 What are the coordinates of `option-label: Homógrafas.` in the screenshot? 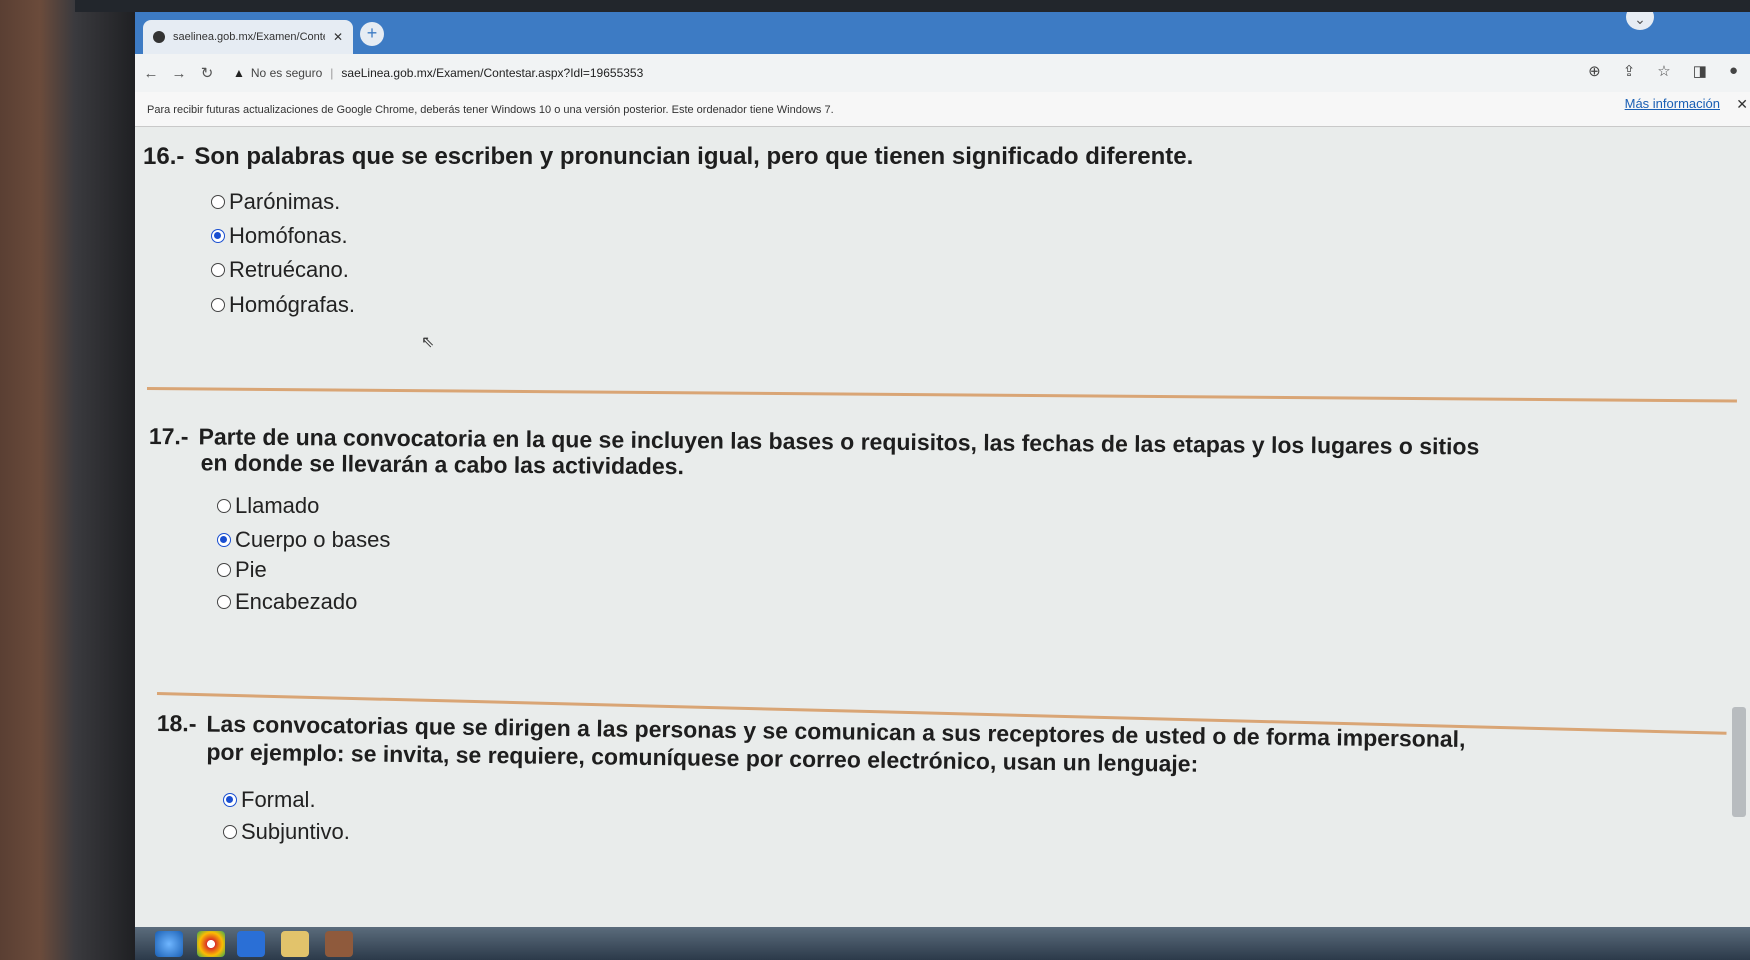 It's located at (292, 304).